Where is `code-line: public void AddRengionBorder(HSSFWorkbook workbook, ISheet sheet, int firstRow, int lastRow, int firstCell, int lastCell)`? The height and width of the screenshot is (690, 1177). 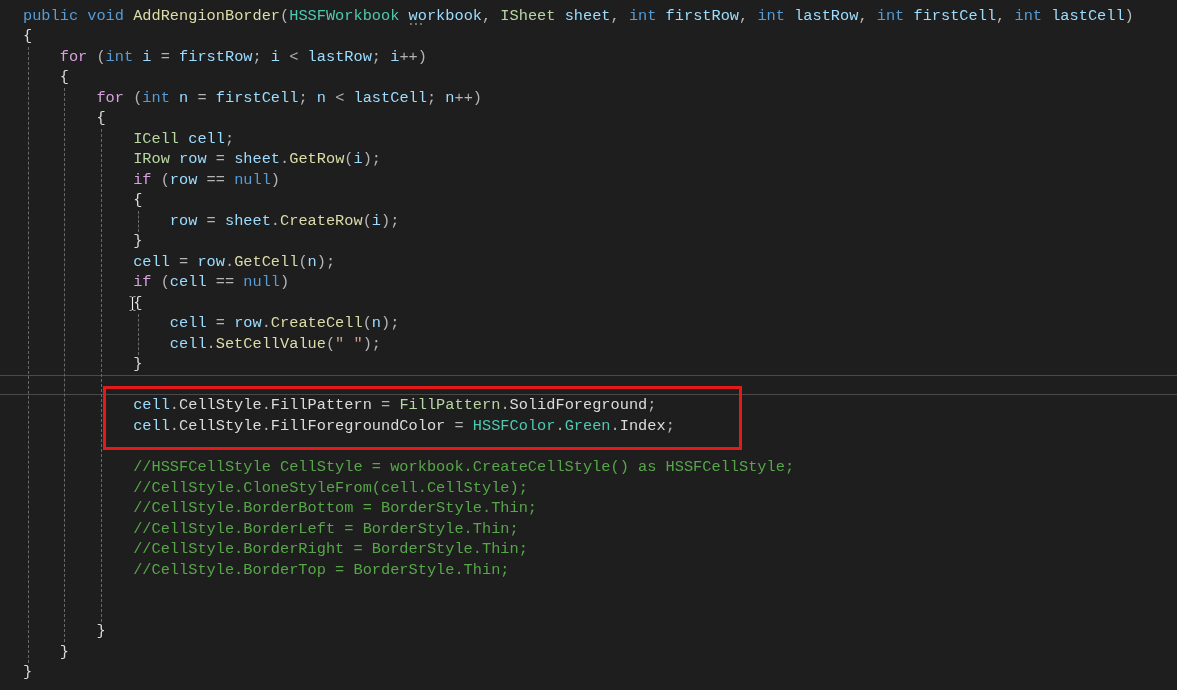 code-line: public void AddRengionBorder(HSSFWorkbook workbook, ISheet sheet, int firstRow, int lastRow, int firstCell, int lastCell) is located at coordinates (578, 16).